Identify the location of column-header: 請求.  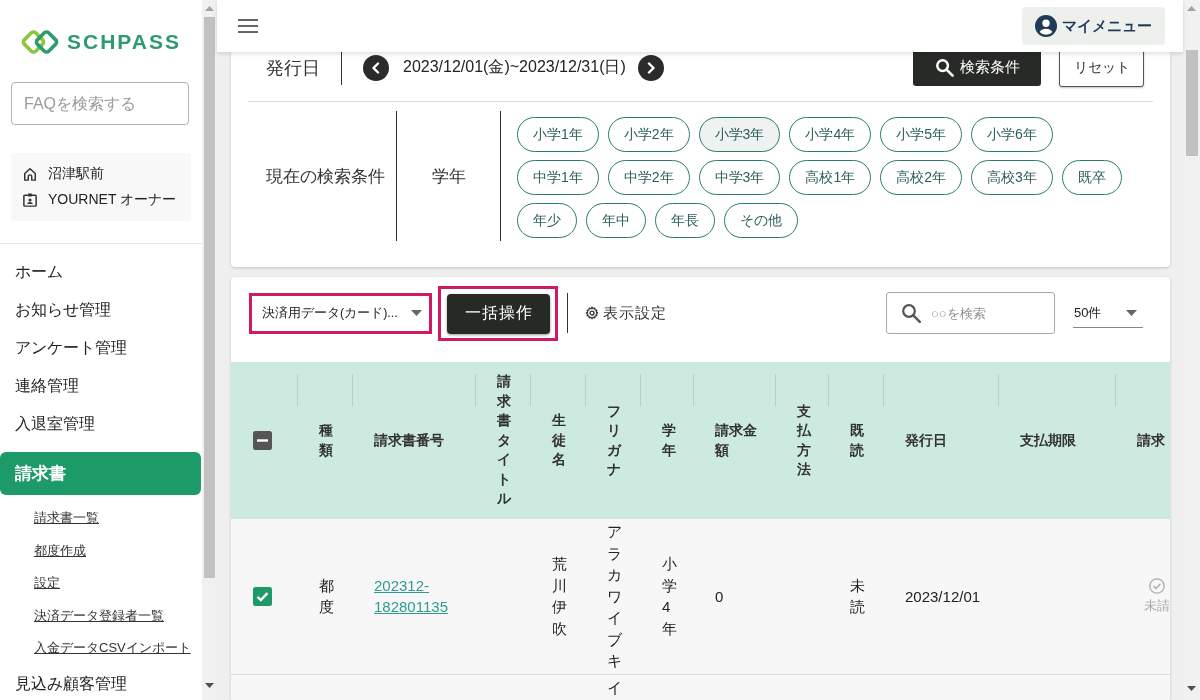
(1151, 440).